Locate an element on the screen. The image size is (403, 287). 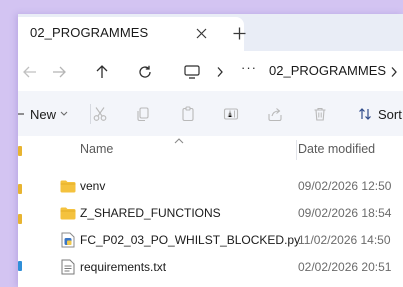
file-name: requirements.txt is located at coordinates (123, 267).